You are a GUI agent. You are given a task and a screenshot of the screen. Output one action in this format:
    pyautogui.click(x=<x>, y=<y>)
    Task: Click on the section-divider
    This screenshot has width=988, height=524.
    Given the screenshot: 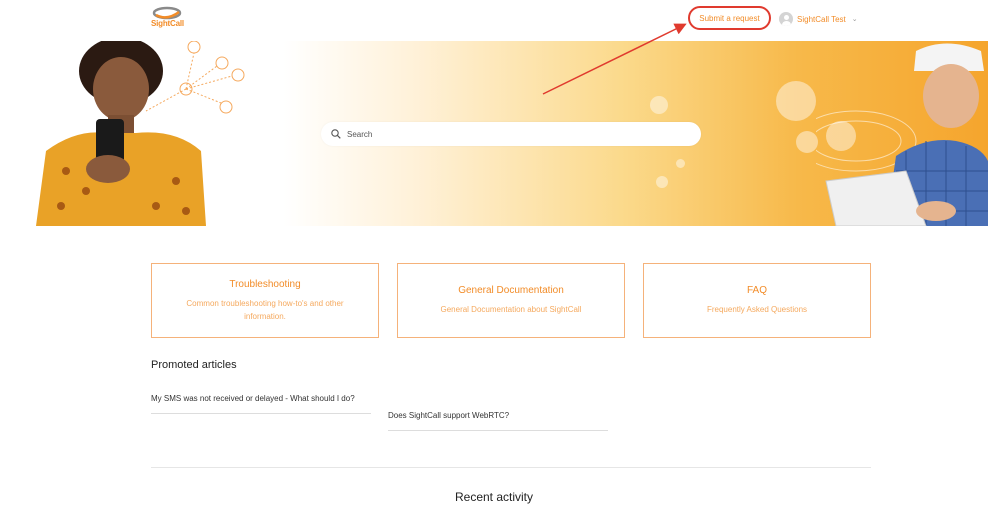 What is the action you would take?
    pyautogui.click(x=511, y=467)
    